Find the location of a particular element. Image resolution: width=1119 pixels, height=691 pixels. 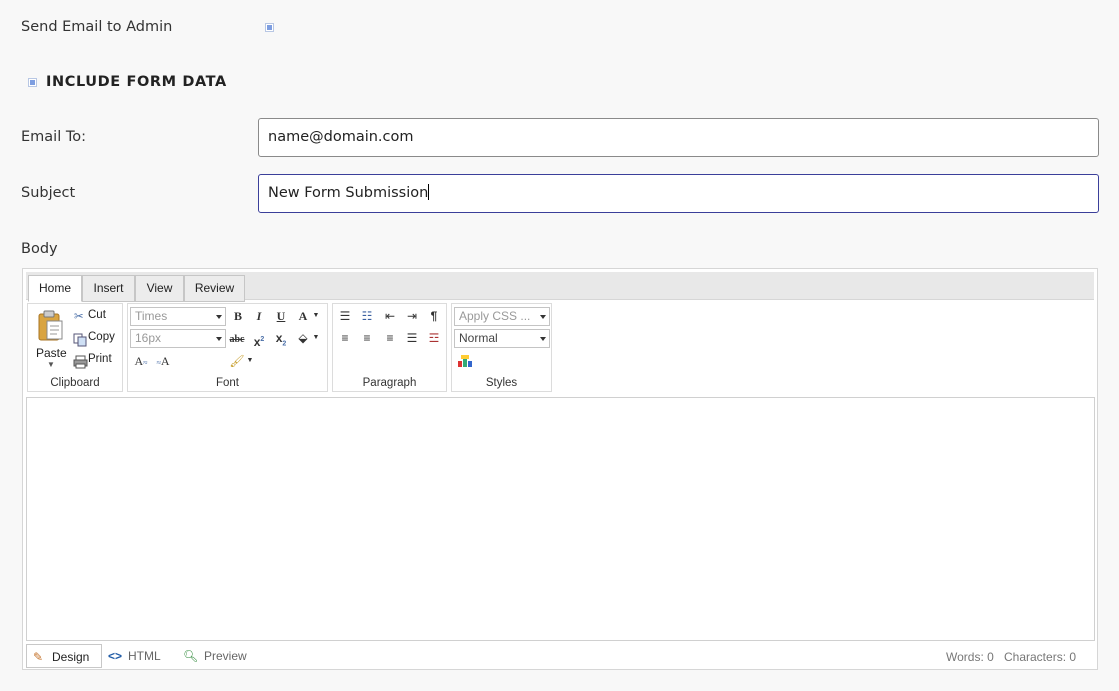

tab-review: Review is located at coordinates (214, 288).